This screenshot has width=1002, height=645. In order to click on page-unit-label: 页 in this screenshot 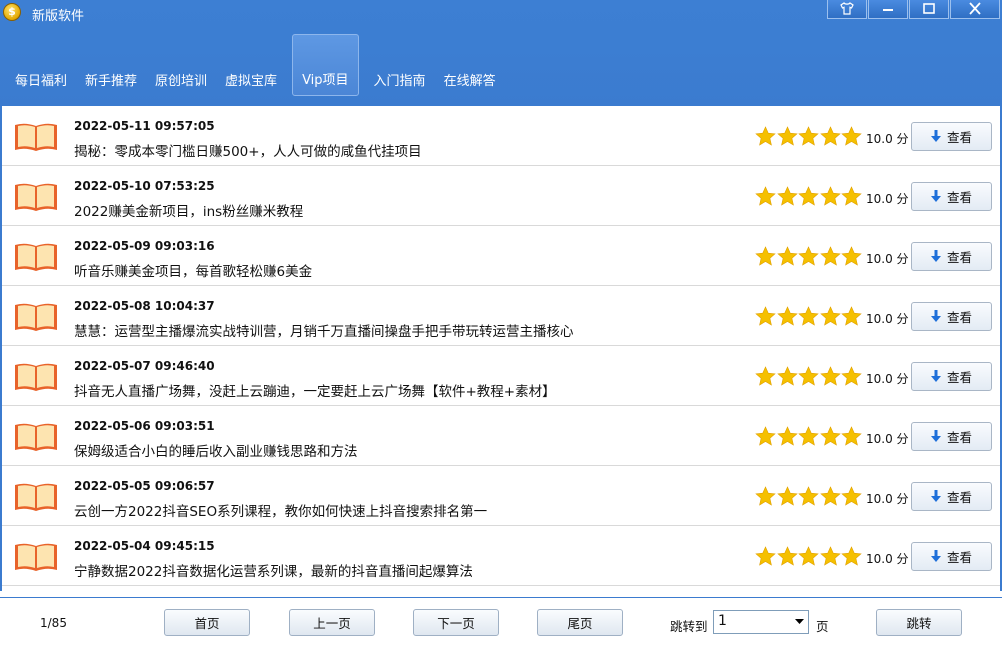, I will do `click(822, 626)`.